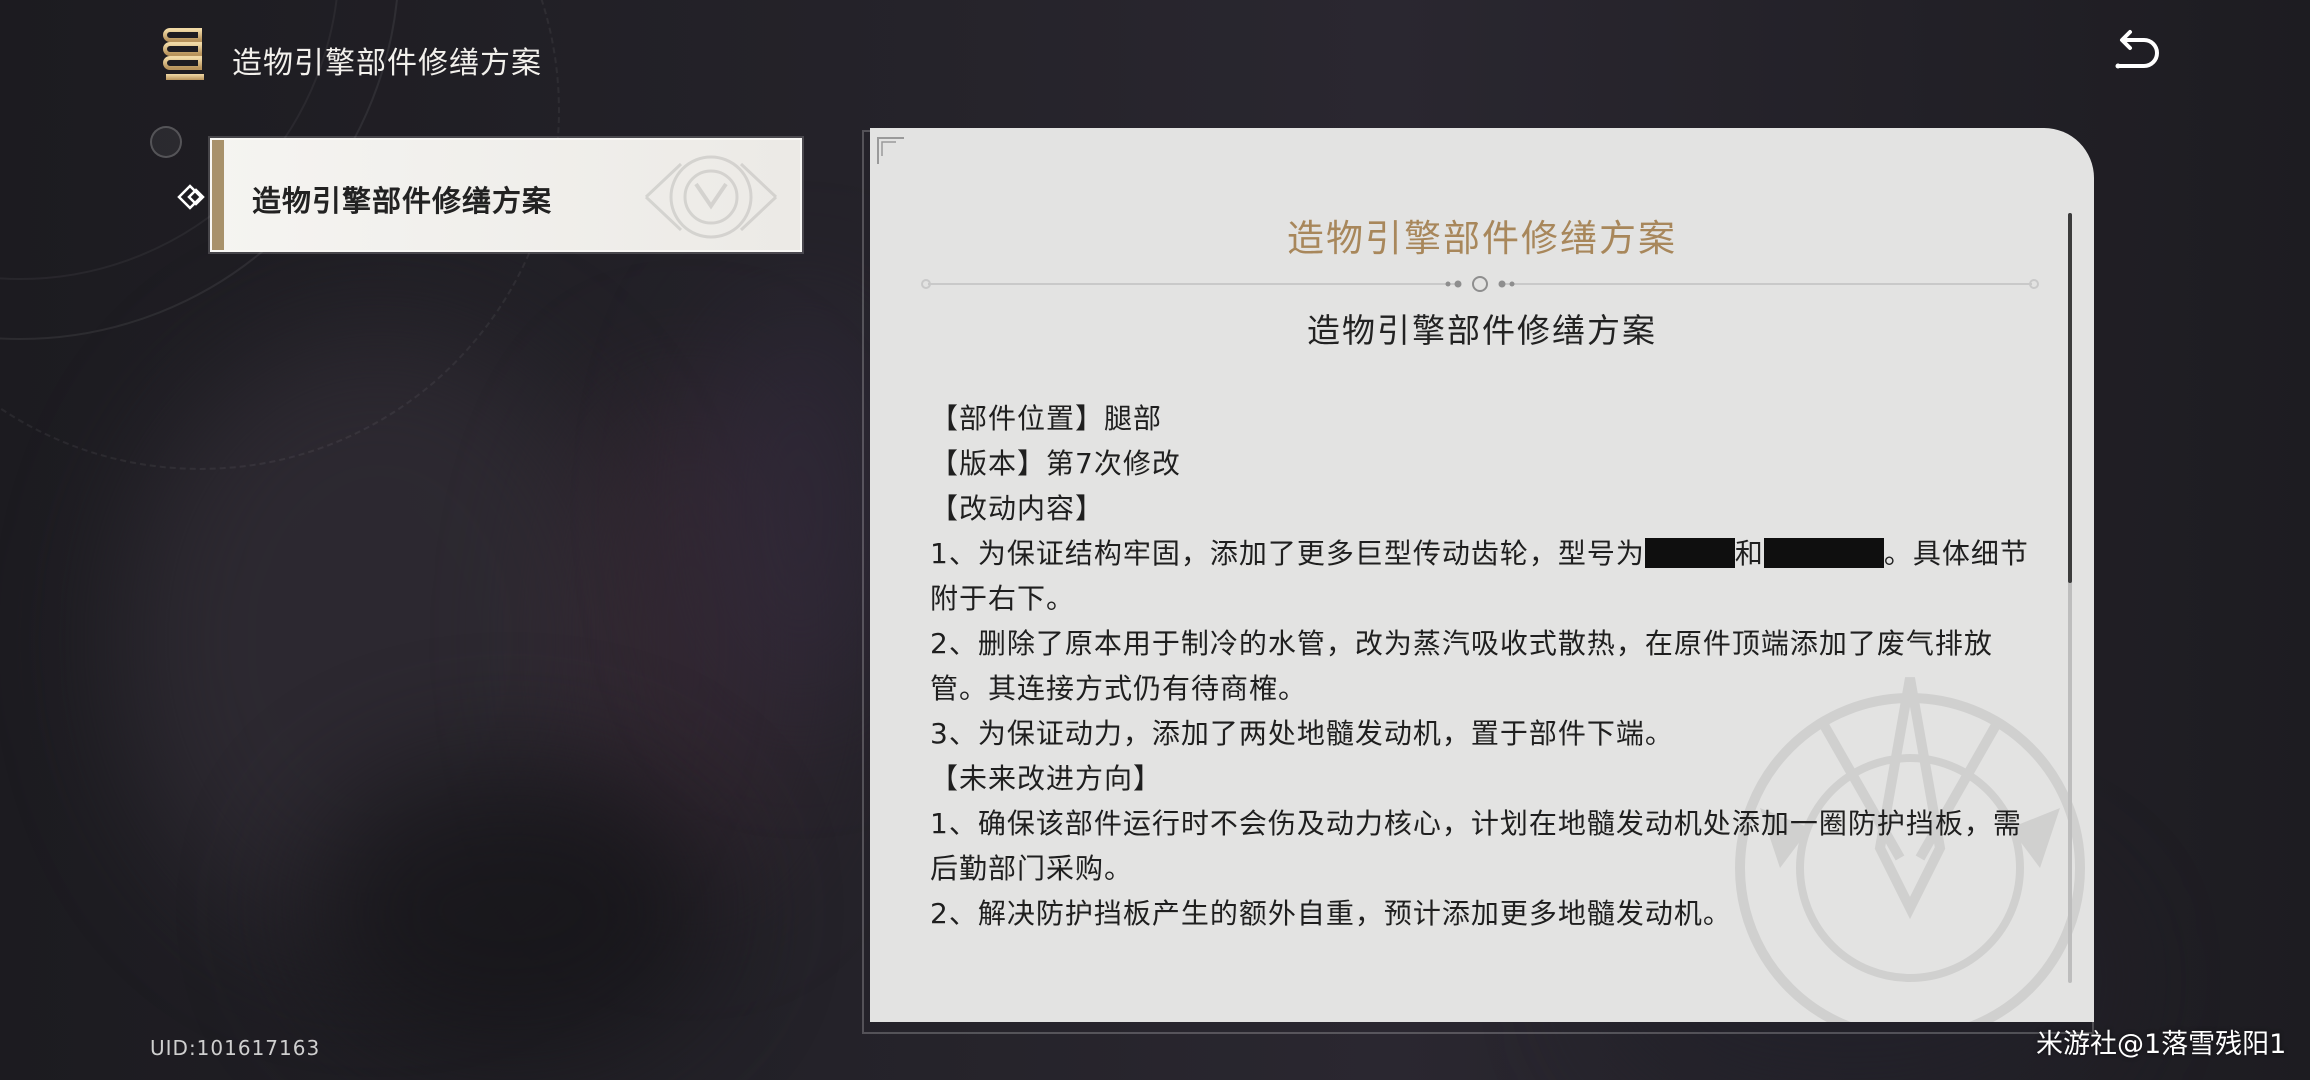  What do you see at coordinates (2137, 49) in the screenshot?
I see `back-arrow-icon` at bounding box center [2137, 49].